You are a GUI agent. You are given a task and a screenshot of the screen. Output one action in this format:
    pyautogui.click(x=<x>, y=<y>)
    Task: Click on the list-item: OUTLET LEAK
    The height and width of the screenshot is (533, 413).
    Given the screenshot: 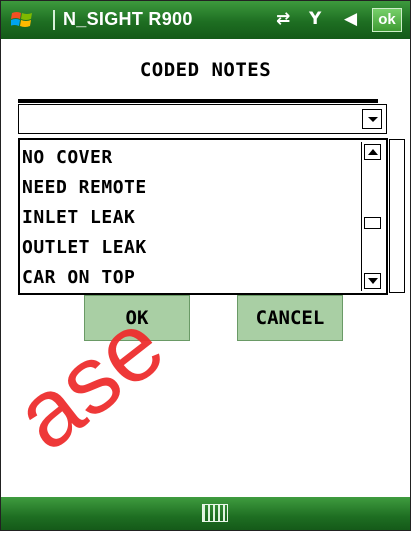 What is the action you would take?
    pyautogui.click(x=84, y=248)
    